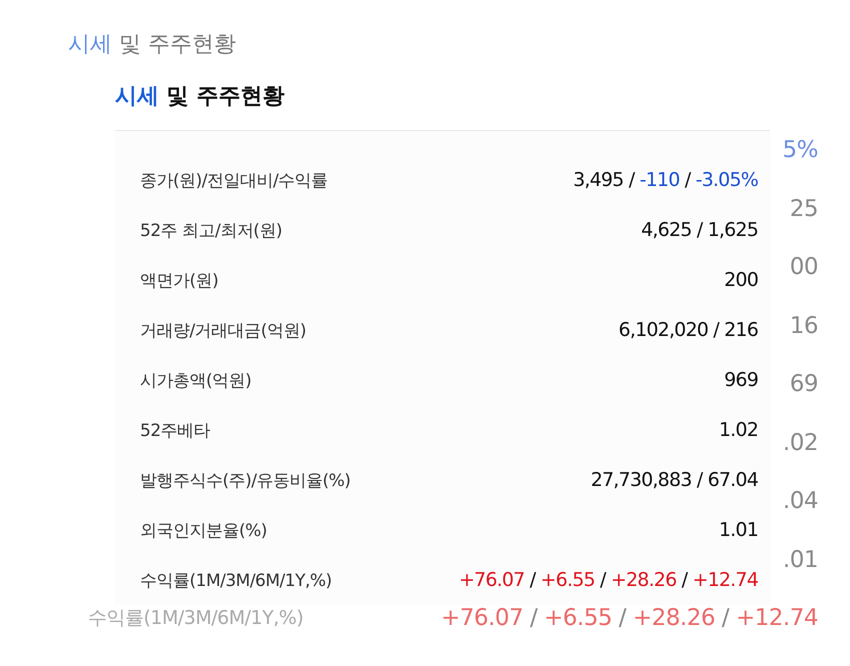 The height and width of the screenshot is (666, 850). What do you see at coordinates (741, 380) in the screenshot?
I see `value-text: 969` at bounding box center [741, 380].